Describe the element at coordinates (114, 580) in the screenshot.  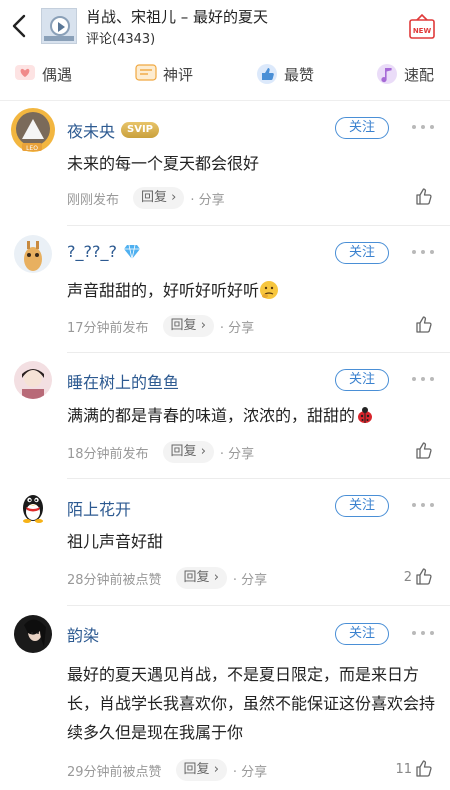
I see `comment-time: 28分钟前被点赞` at that location.